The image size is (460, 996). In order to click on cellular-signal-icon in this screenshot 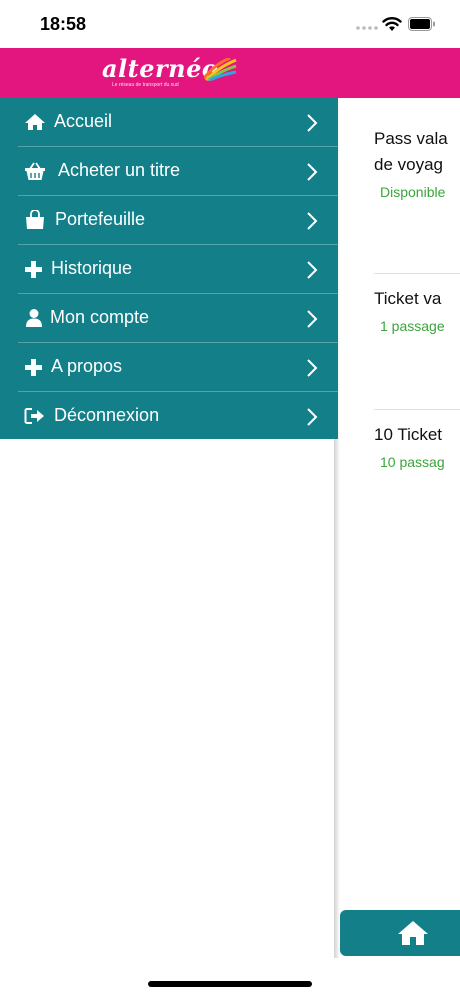, I will do `click(367, 28)`.